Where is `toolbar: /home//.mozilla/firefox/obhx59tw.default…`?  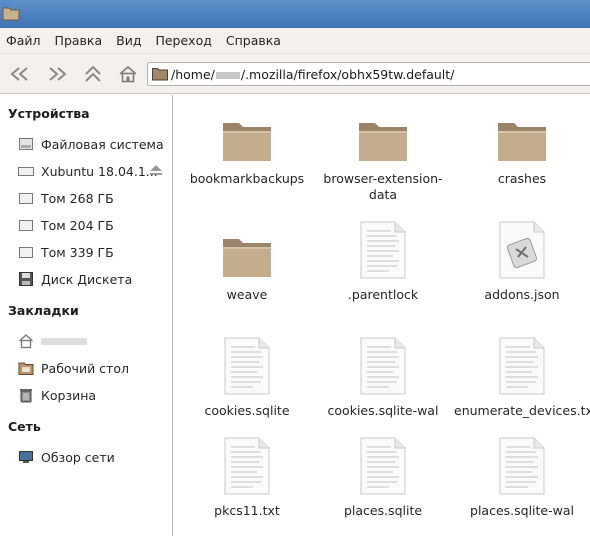 toolbar: /home//.mozilla/firefox/obhx59tw.default… is located at coordinates (295, 74).